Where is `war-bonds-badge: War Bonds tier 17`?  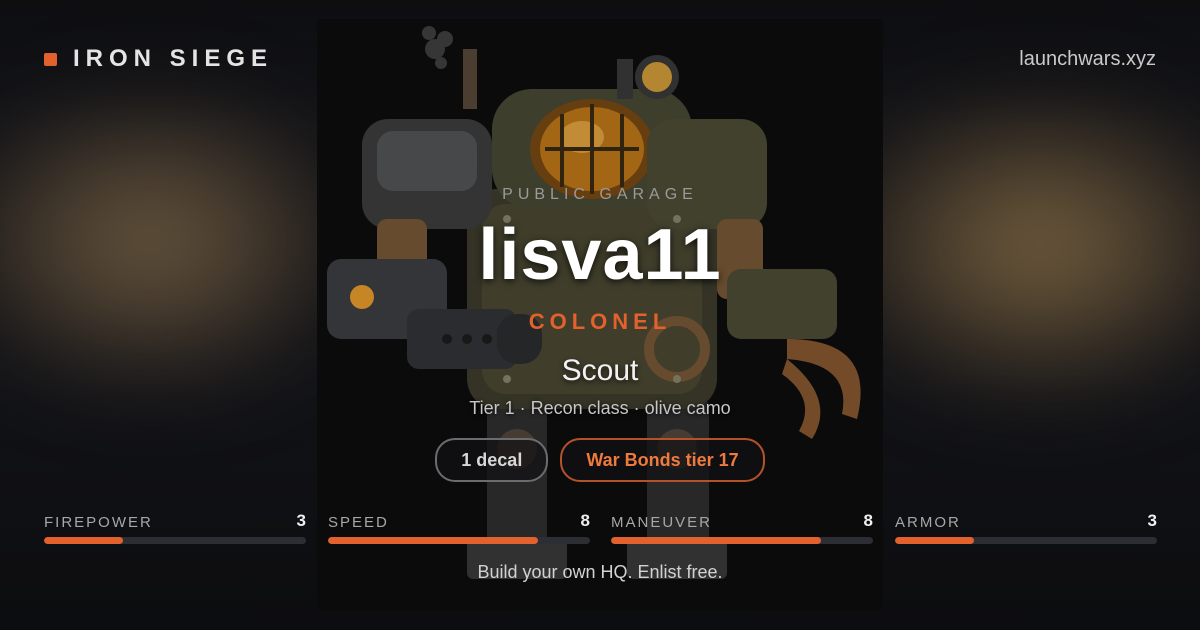
war-bonds-badge: War Bonds tier 17 is located at coordinates (662, 460).